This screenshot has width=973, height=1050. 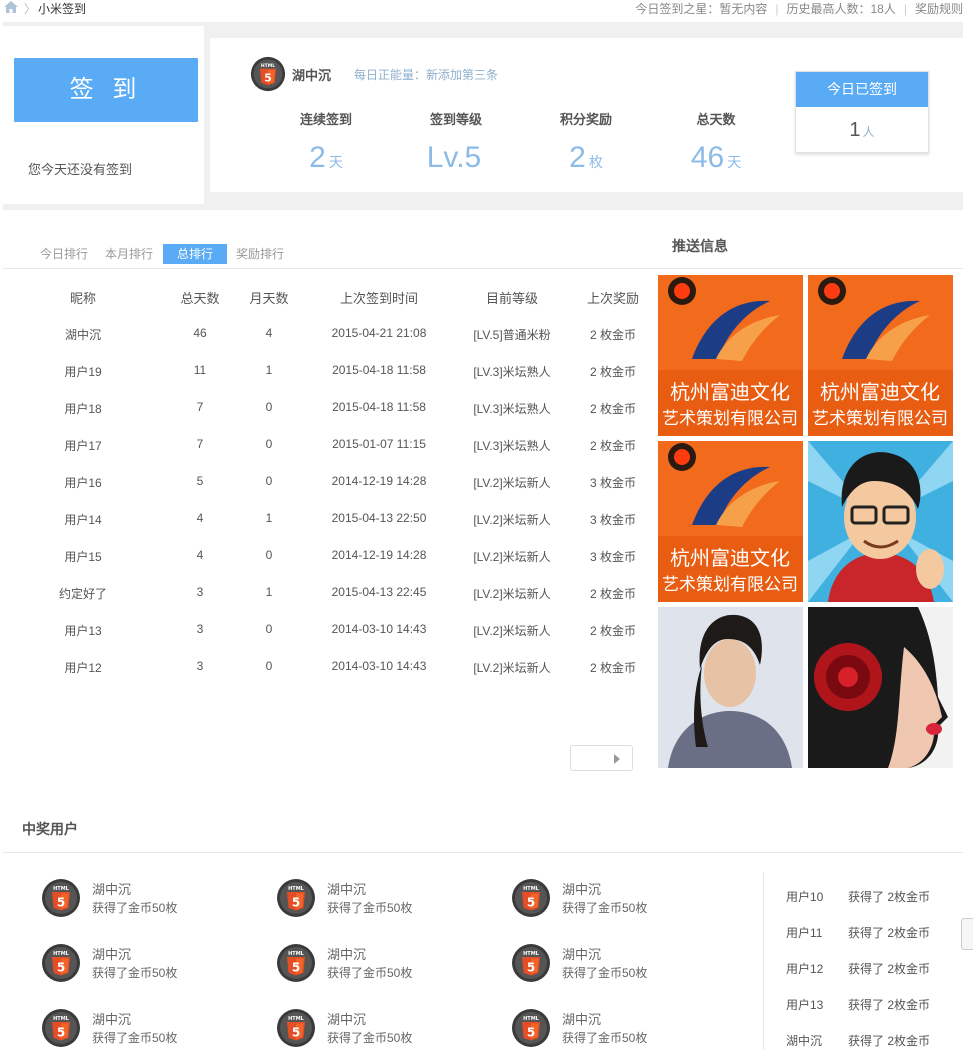 I want to click on cell-last-time: 2015-04-21 21:08, so click(x=379, y=333).